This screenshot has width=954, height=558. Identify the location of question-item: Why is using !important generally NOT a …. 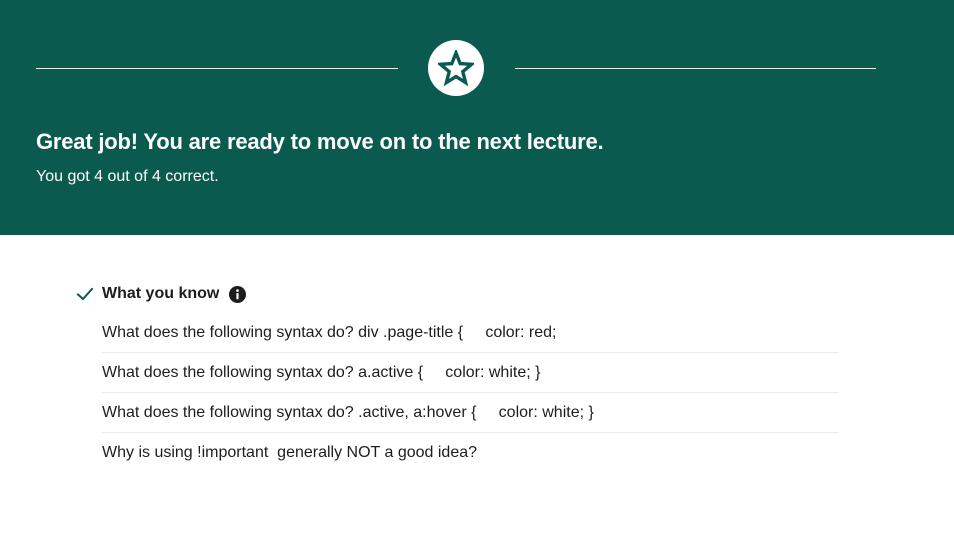
(290, 452).